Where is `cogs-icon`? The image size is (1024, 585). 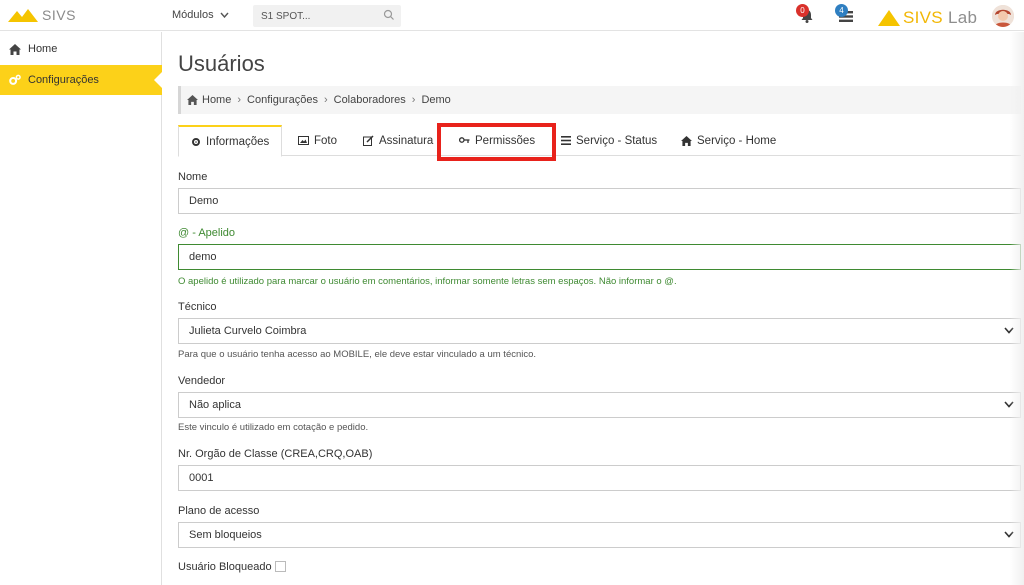
cogs-icon is located at coordinates (15, 80).